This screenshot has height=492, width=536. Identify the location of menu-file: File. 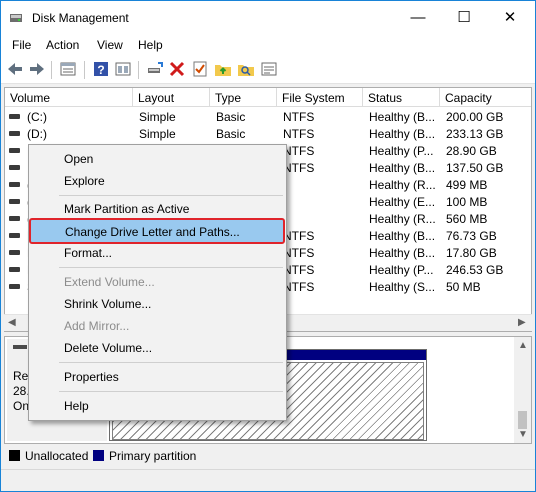
(21, 45).